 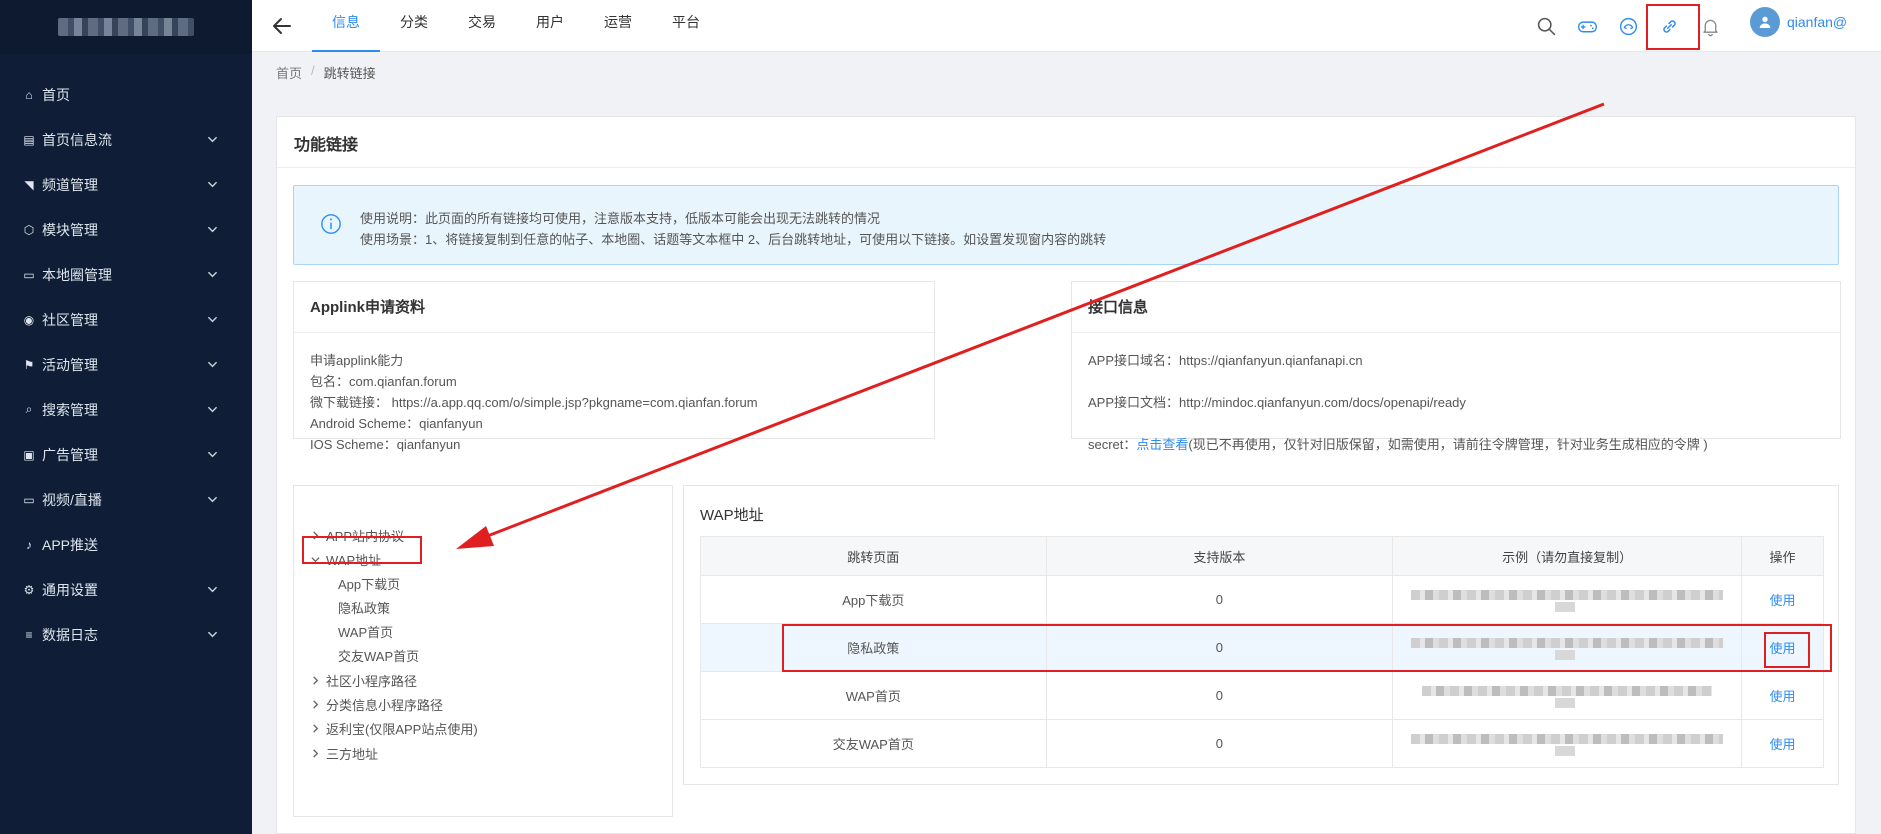 What do you see at coordinates (126, 409) in the screenshot?
I see `sidebar-item: ⌕ 搜索管理` at bounding box center [126, 409].